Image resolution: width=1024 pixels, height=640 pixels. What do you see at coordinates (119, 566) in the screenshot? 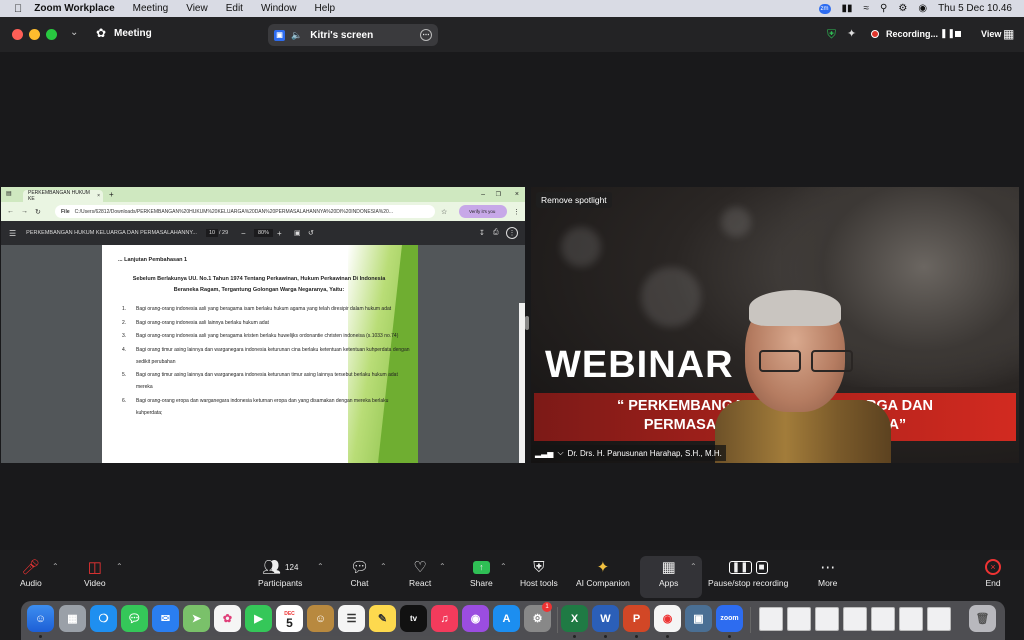
I see `video-options-chevron-icon: ⌃` at bounding box center [119, 566].